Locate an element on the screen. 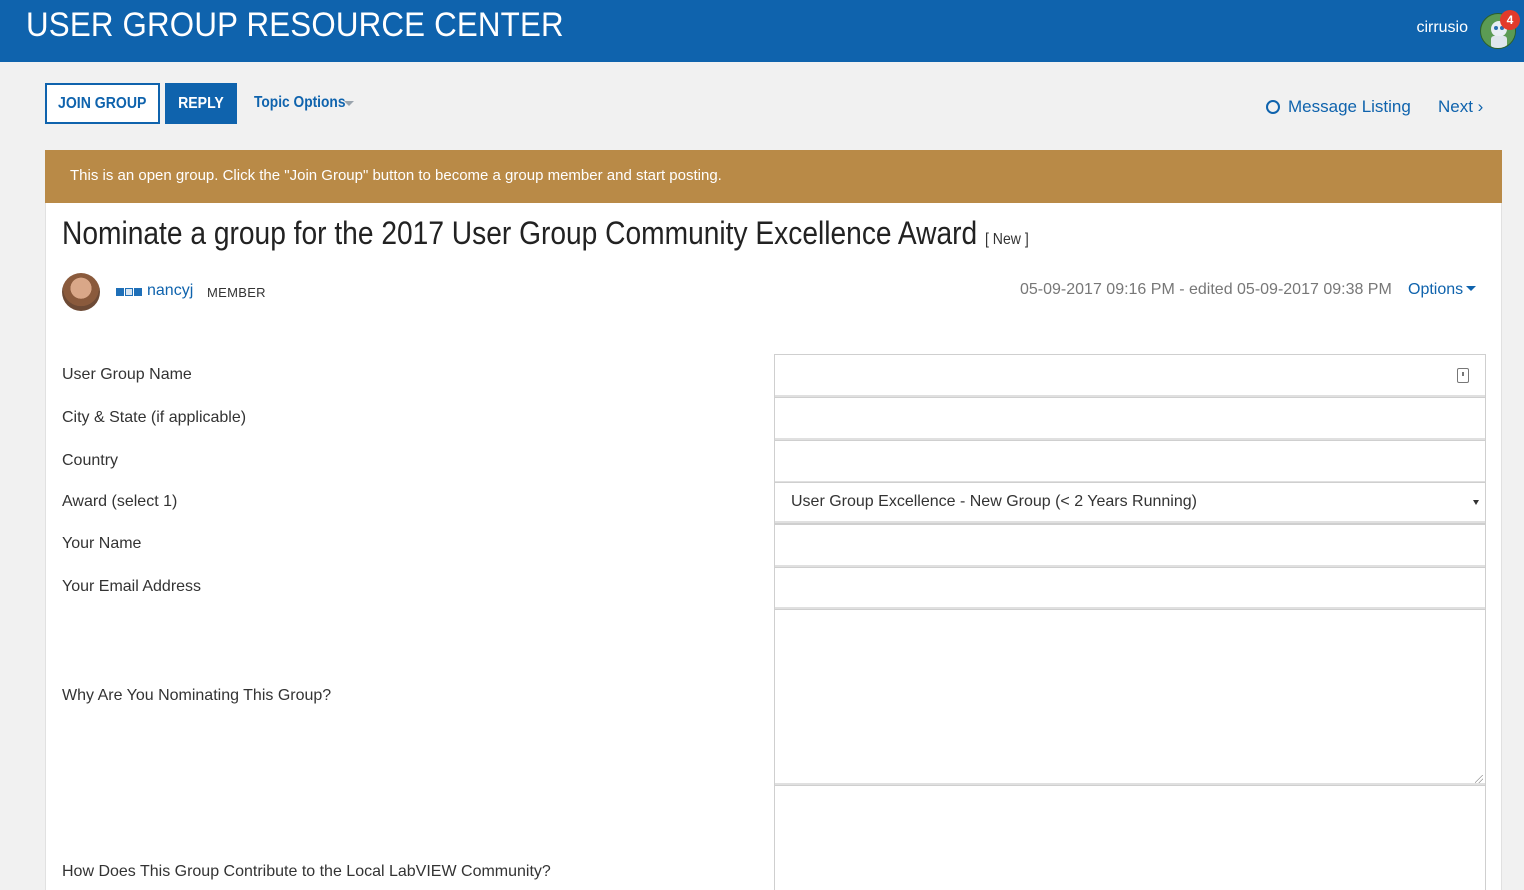 The image size is (1524, 890). author-link: nancyj is located at coordinates (170, 291).